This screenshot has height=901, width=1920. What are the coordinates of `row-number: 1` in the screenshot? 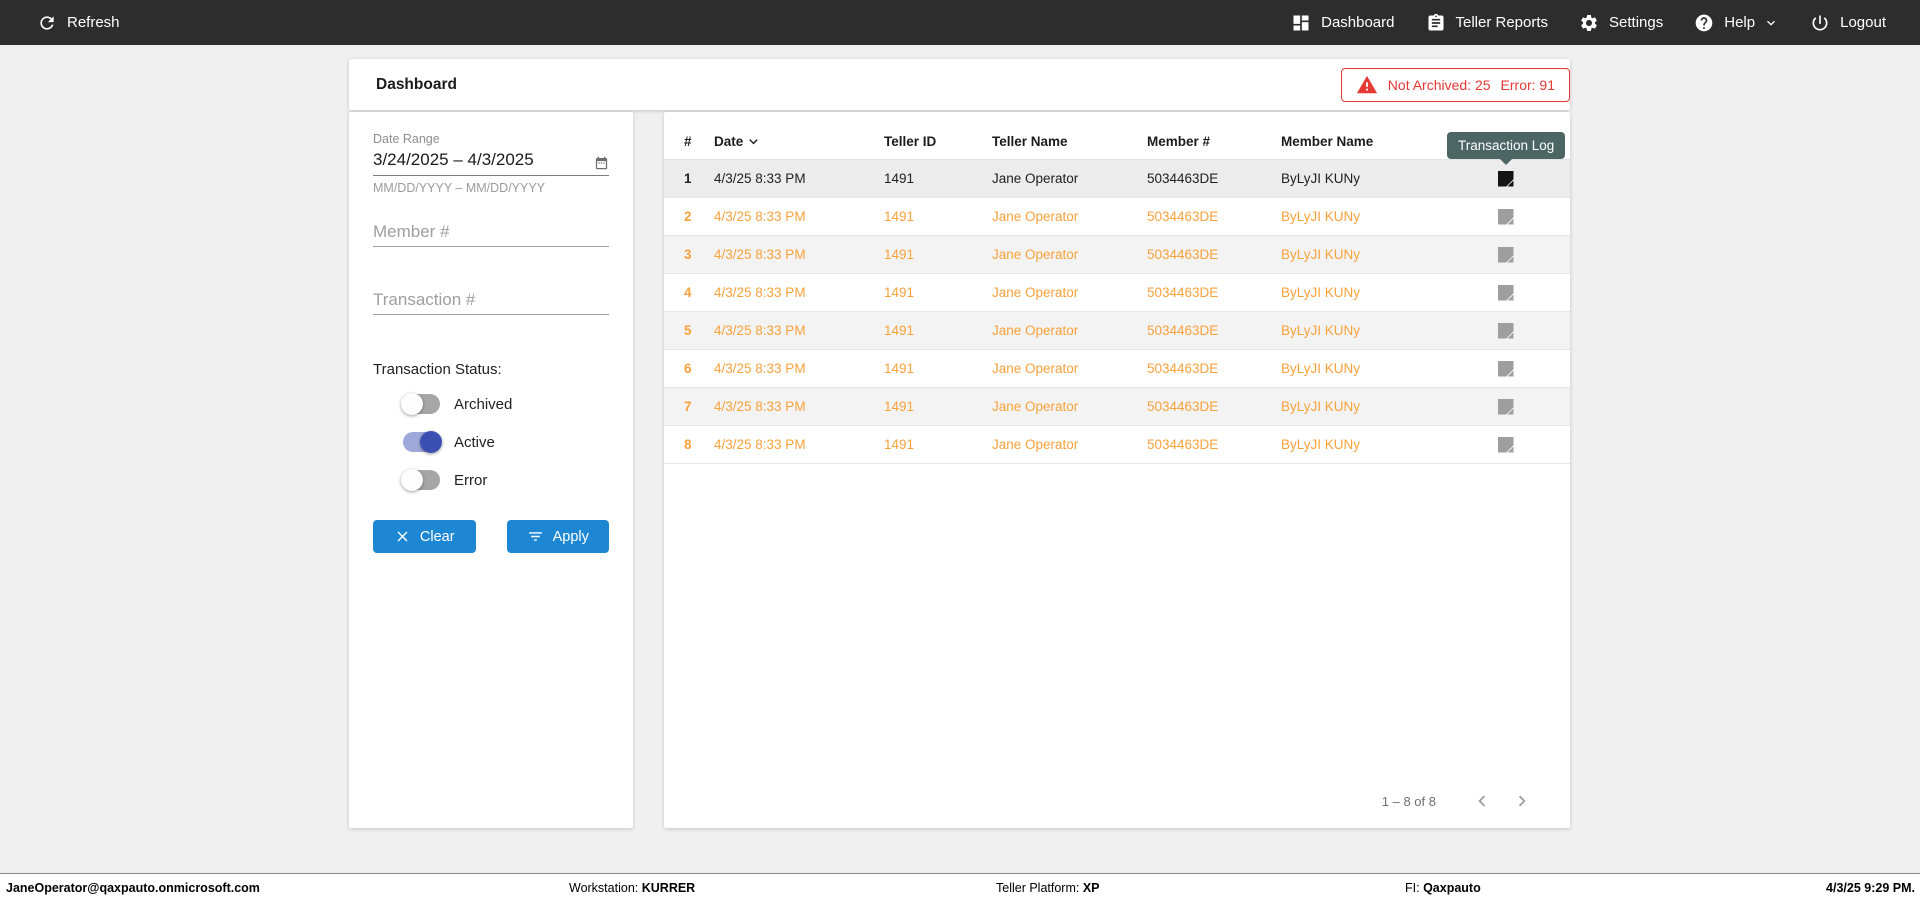 It's located at (688, 178).